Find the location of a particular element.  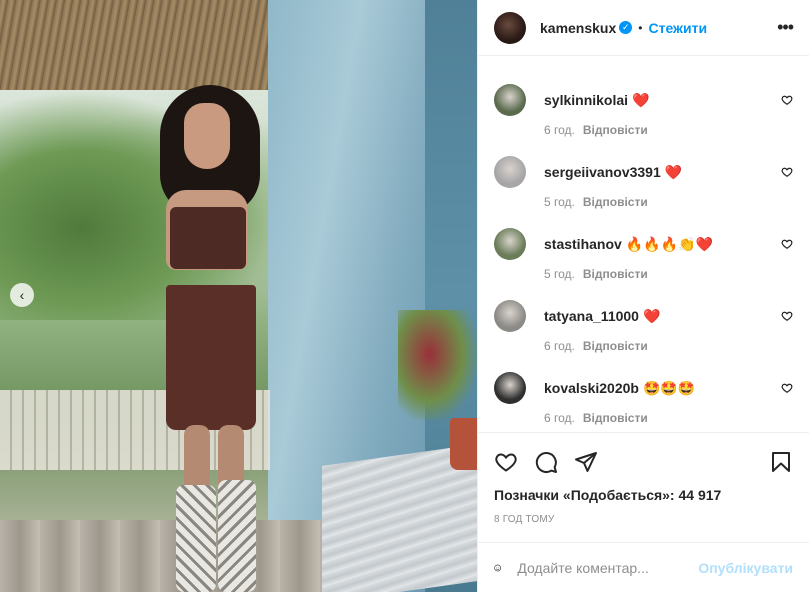

chevron-left-icon: ‹ is located at coordinates (22, 295).